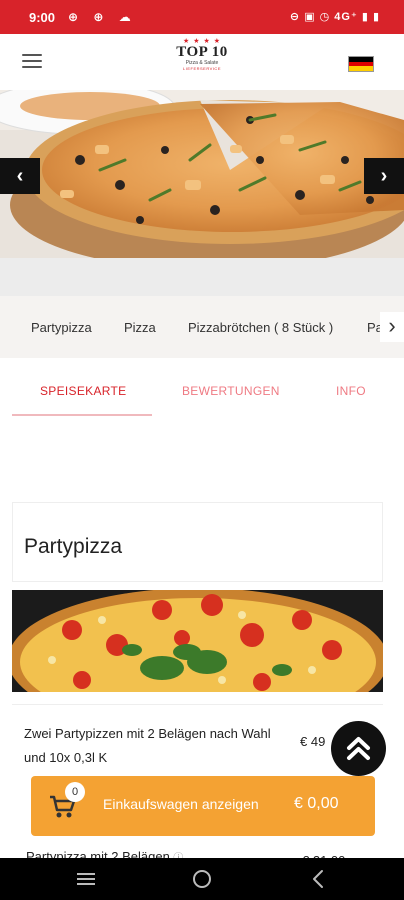 The height and width of the screenshot is (900, 404). What do you see at coordinates (361, 64) in the screenshot?
I see `german-flag-icon` at bounding box center [361, 64].